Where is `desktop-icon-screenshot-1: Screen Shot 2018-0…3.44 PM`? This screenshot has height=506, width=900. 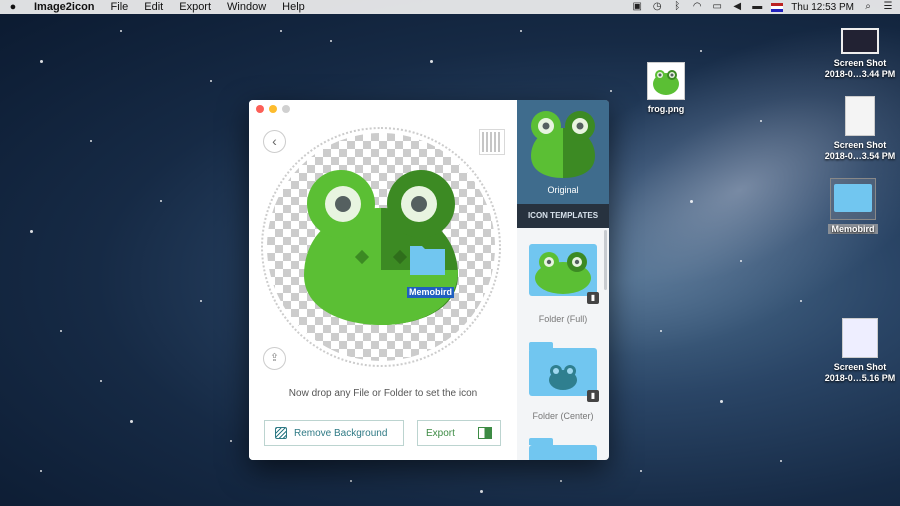
desktop-icon-screenshot-1: Screen Shot 2018-0…3.44 PM is located at coordinates (860, 54).